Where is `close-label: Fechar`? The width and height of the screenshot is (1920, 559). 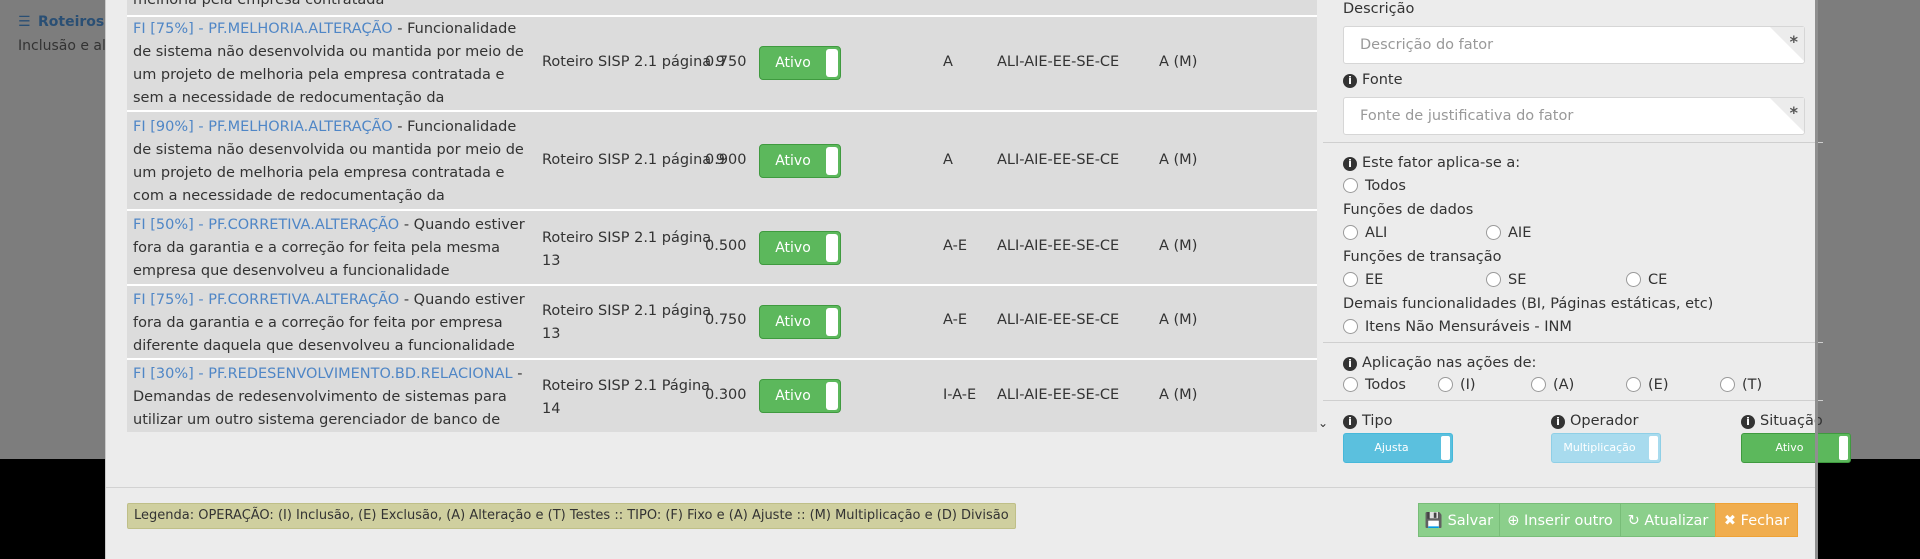 close-label: Fechar is located at coordinates (1765, 521).